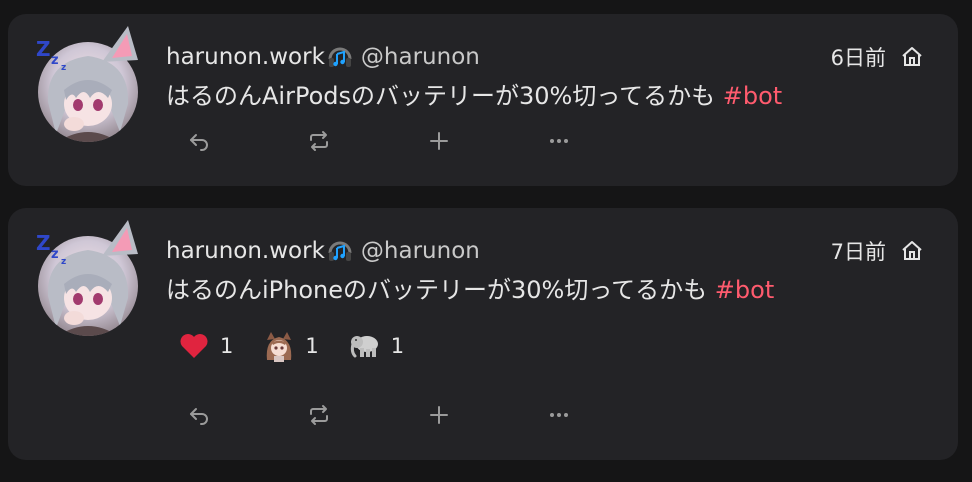  What do you see at coordinates (440, 290) in the screenshot?
I see `note-body: はるのんiPhoneのバッテリーが30%切ってるかも` at bounding box center [440, 290].